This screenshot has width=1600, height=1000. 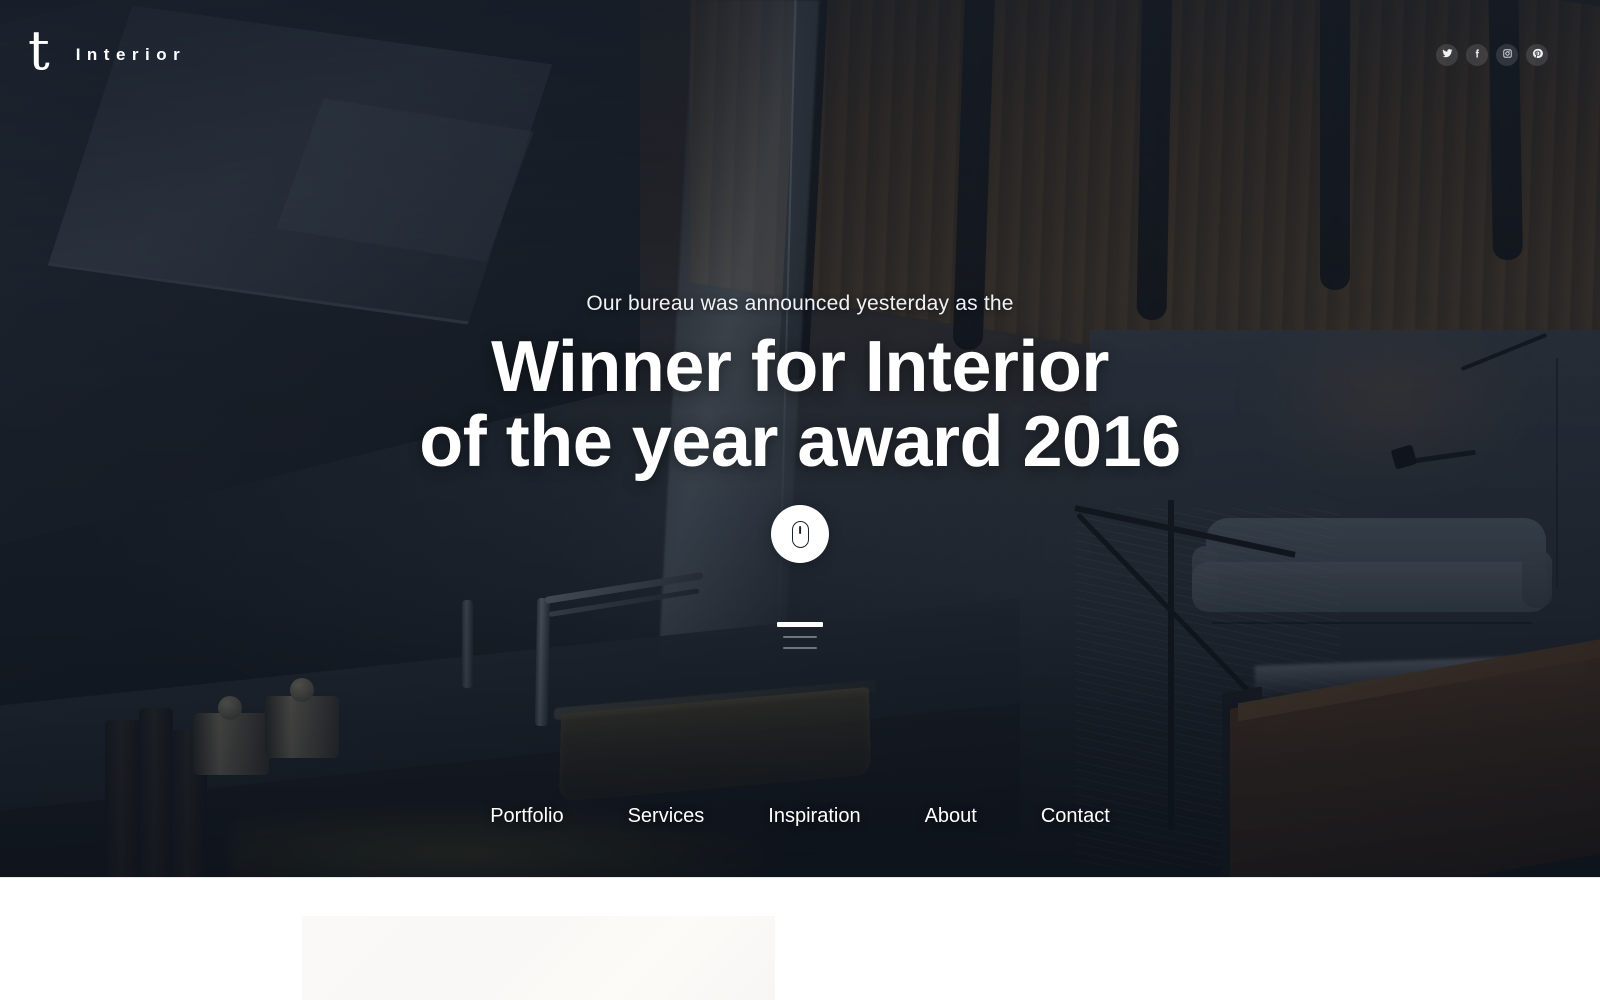 I want to click on social-link-pinterest, so click(x=1537, y=55).